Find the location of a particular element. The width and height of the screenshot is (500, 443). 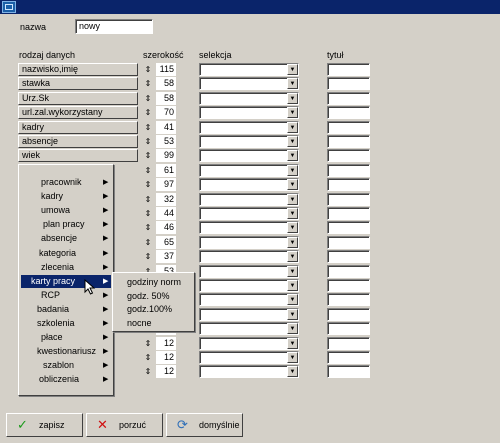

width-value: 115 is located at coordinates (166, 69).